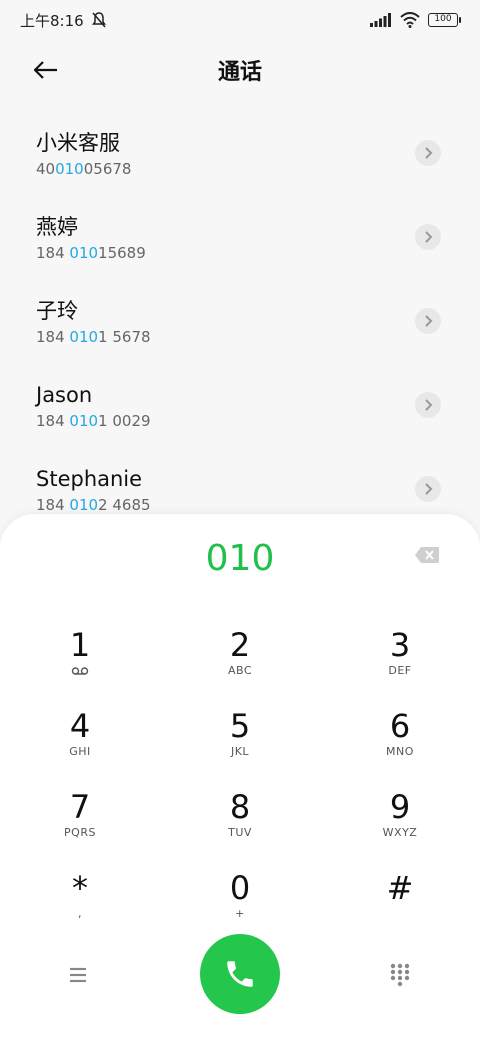 The height and width of the screenshot is (1040, 480). I want to click on phone-icon, so click(240, 974).